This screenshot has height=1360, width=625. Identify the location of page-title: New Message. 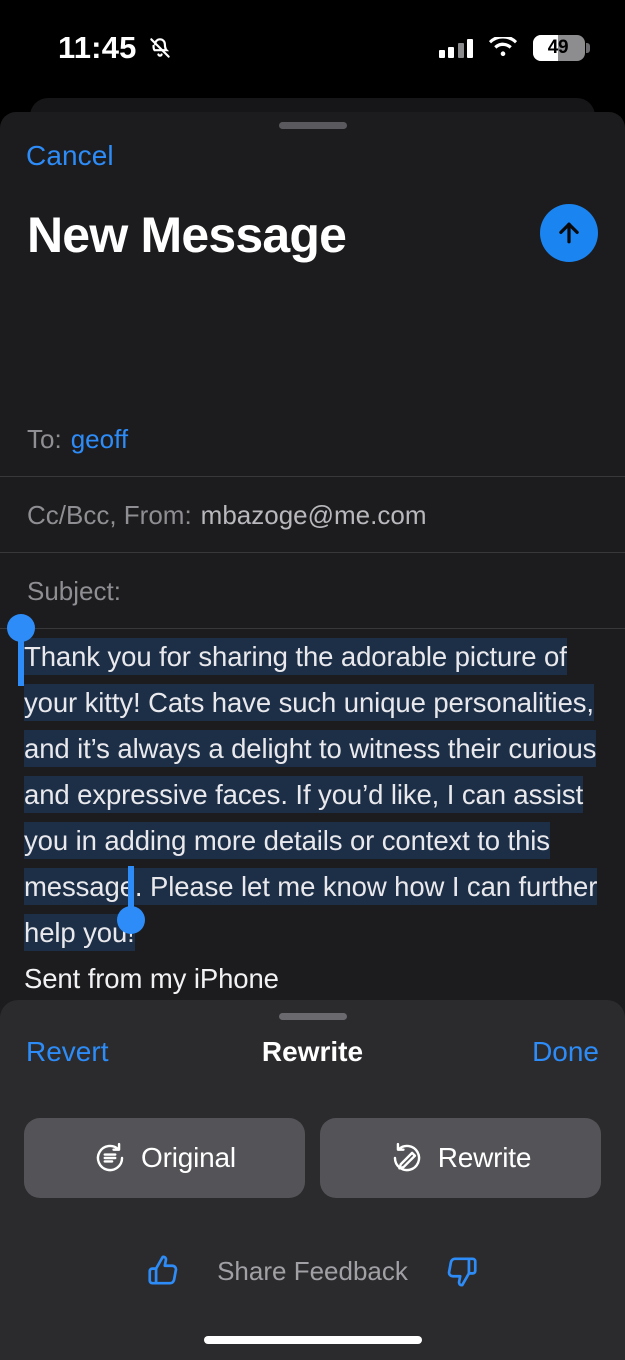
(187, 235).